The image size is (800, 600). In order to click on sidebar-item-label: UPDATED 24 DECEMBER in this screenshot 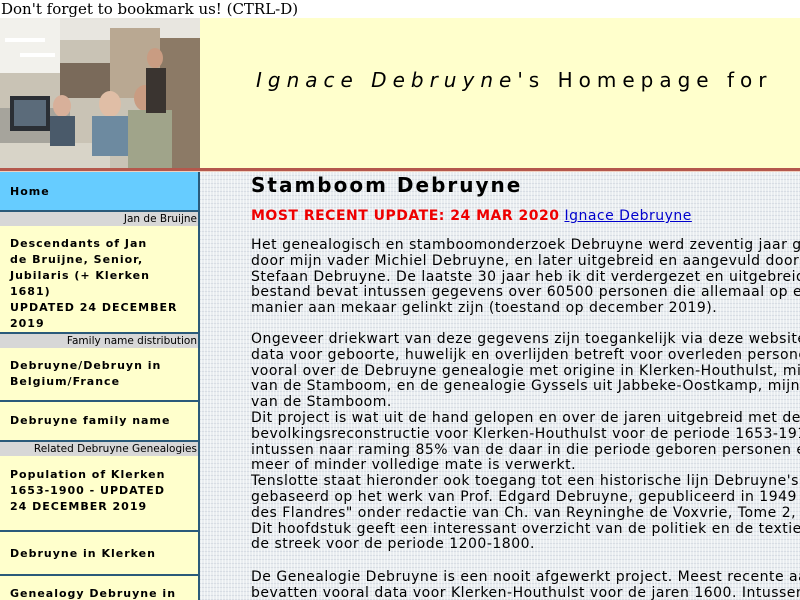, I will do `click(94, 307)`.